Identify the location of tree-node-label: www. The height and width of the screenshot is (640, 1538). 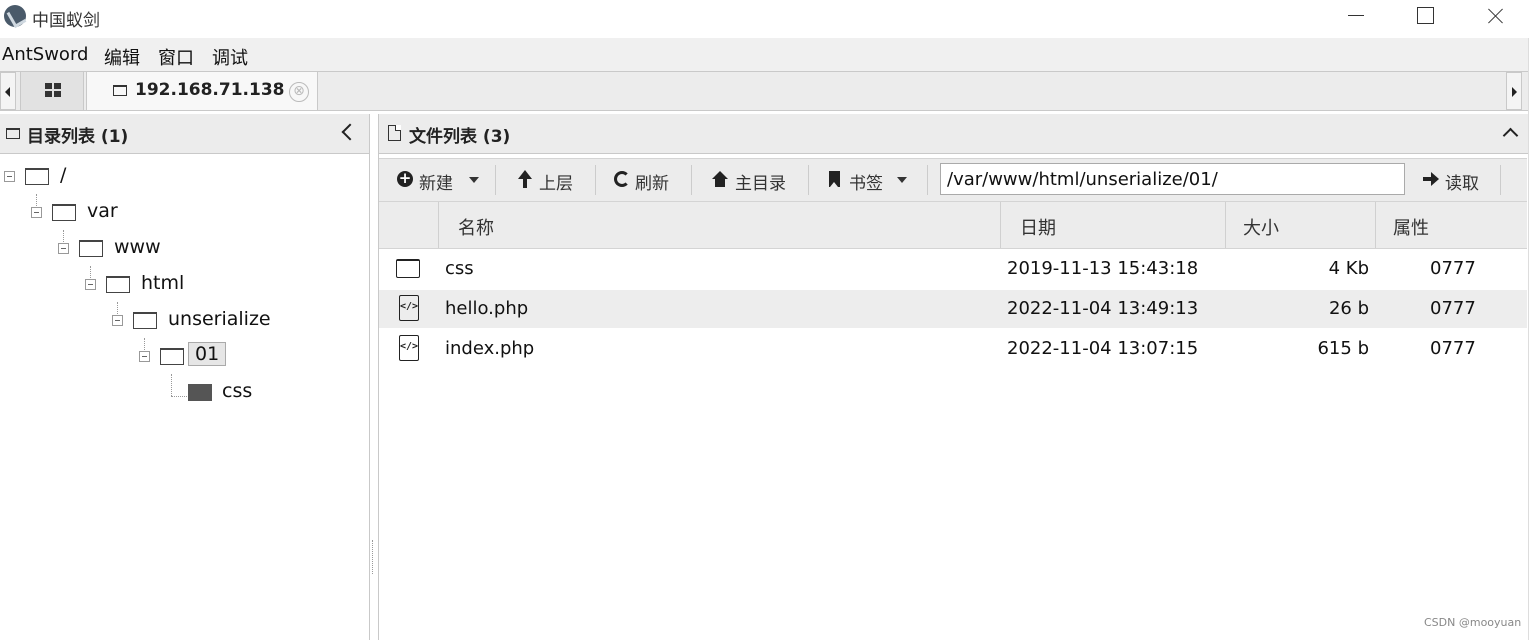
(137, 247).